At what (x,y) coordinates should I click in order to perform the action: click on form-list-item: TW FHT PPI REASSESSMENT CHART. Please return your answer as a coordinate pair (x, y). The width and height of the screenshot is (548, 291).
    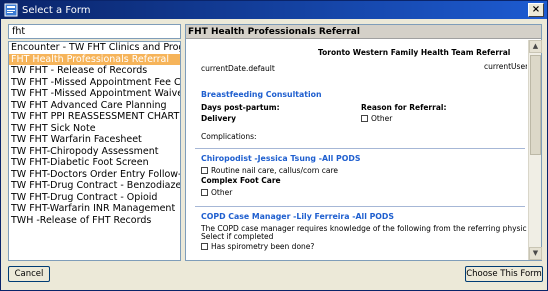
    Looking at the image, I should click on (94, 117).